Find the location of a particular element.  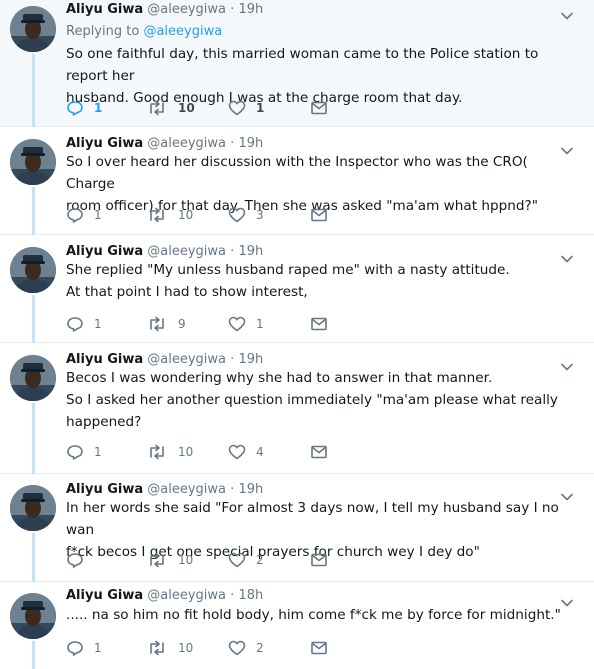

tweet-text-line: happened? is located at coordinates (104, 422).